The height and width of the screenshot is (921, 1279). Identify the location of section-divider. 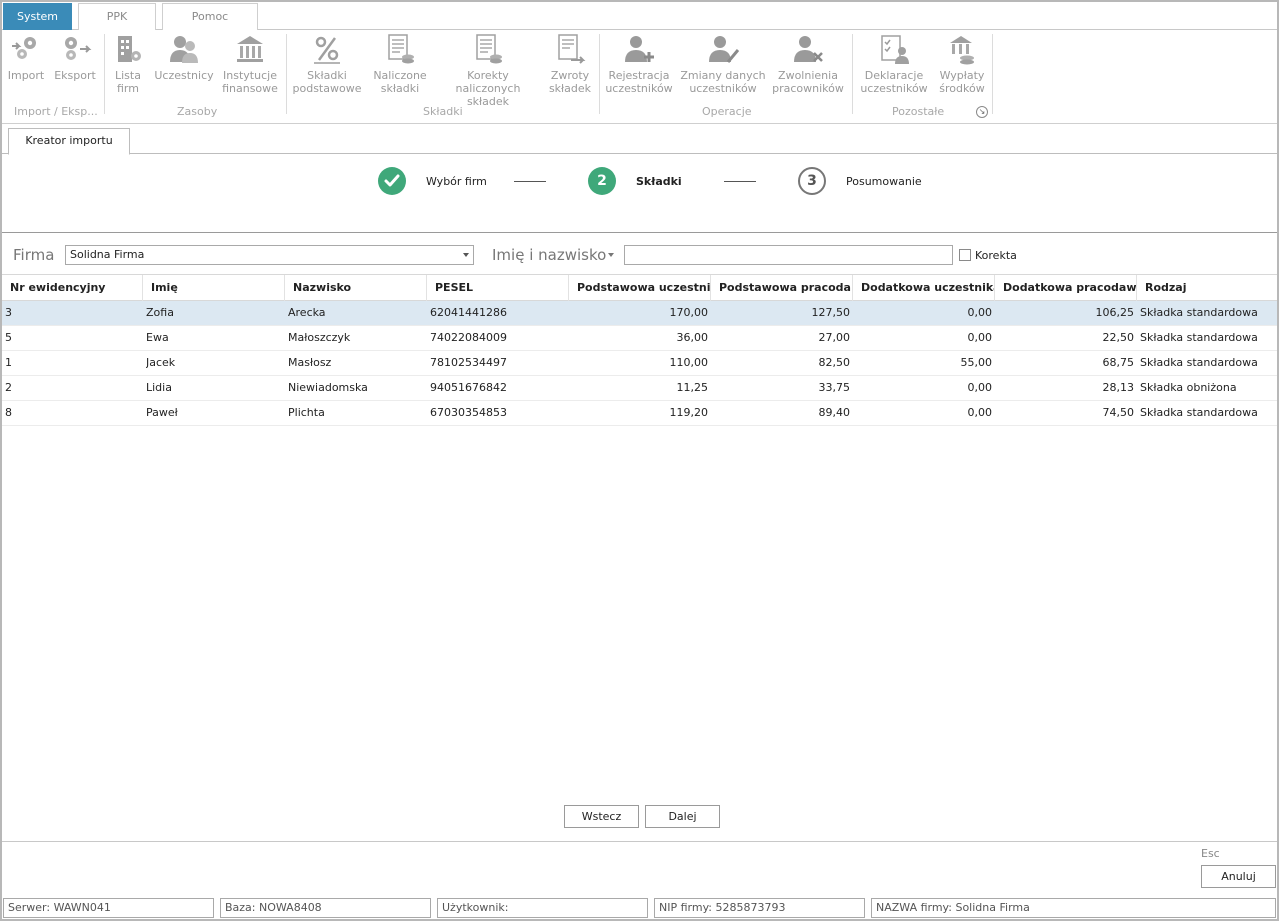
(639, 232).